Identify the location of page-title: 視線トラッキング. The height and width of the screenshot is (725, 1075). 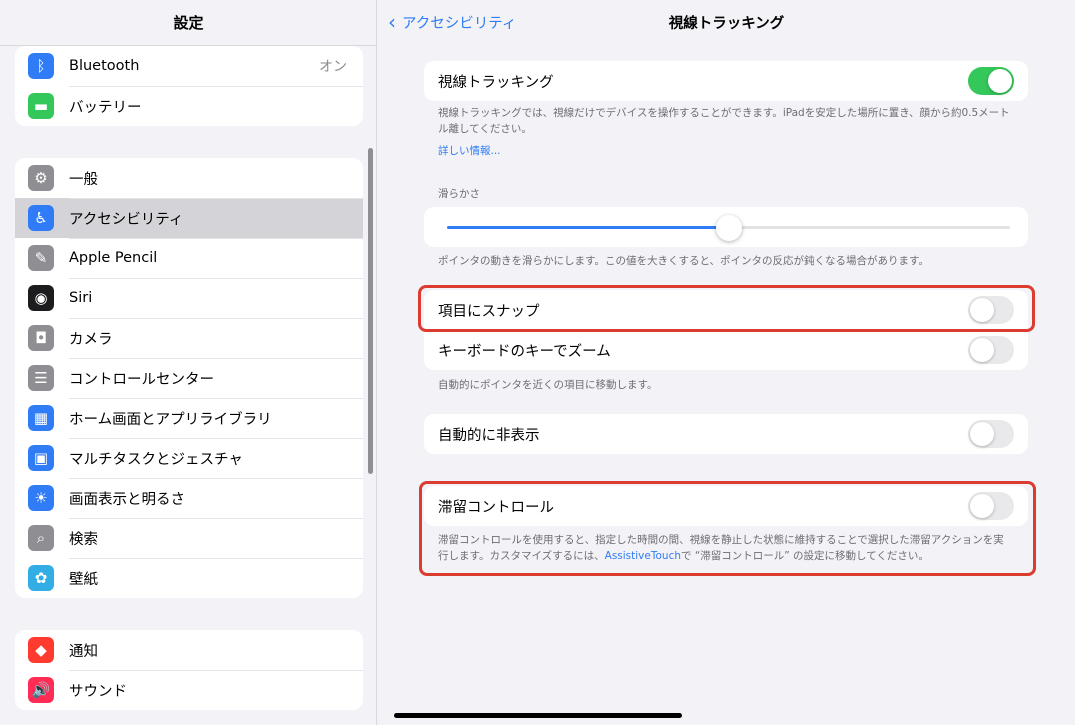
(726, 24).